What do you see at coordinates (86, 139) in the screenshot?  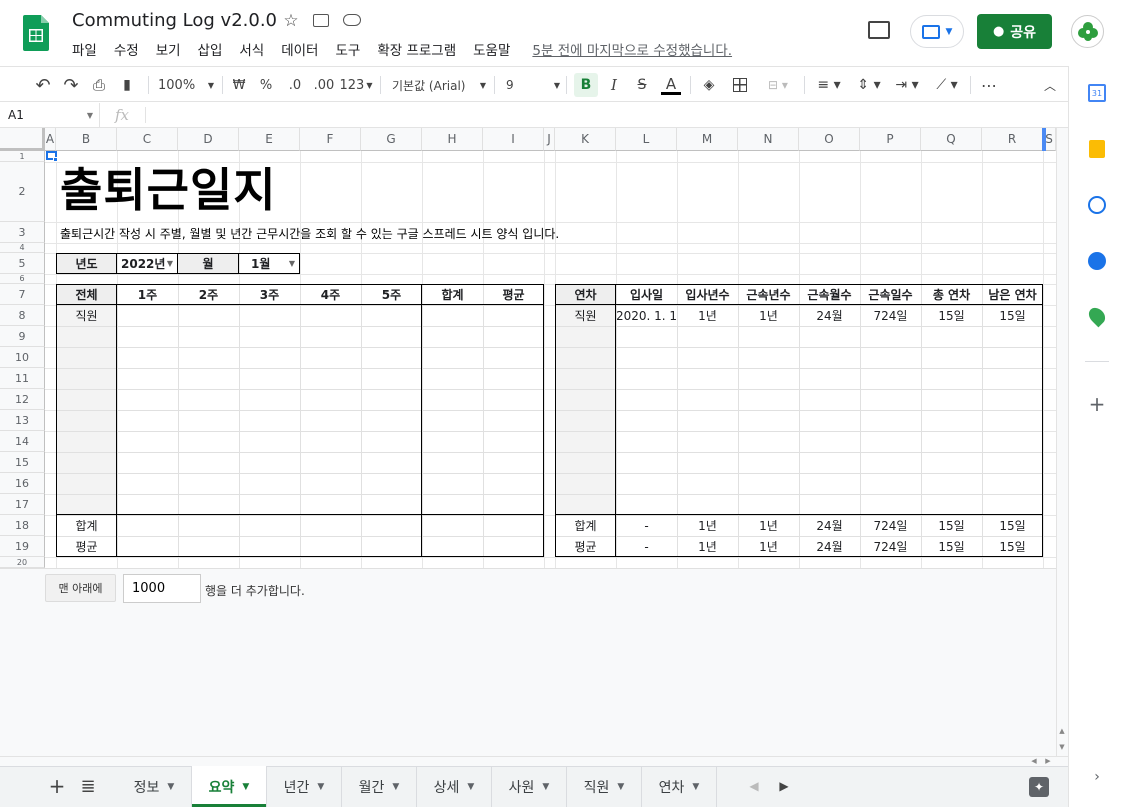 I see `column-header-b: B` at bounding box center [86, 139].